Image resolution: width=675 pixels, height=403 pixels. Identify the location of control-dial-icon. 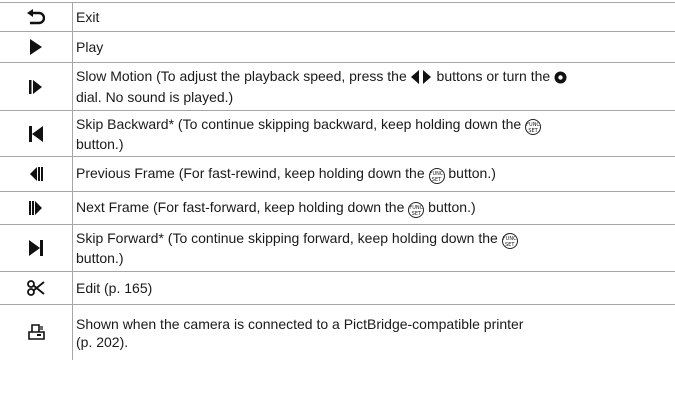
(560, 79).